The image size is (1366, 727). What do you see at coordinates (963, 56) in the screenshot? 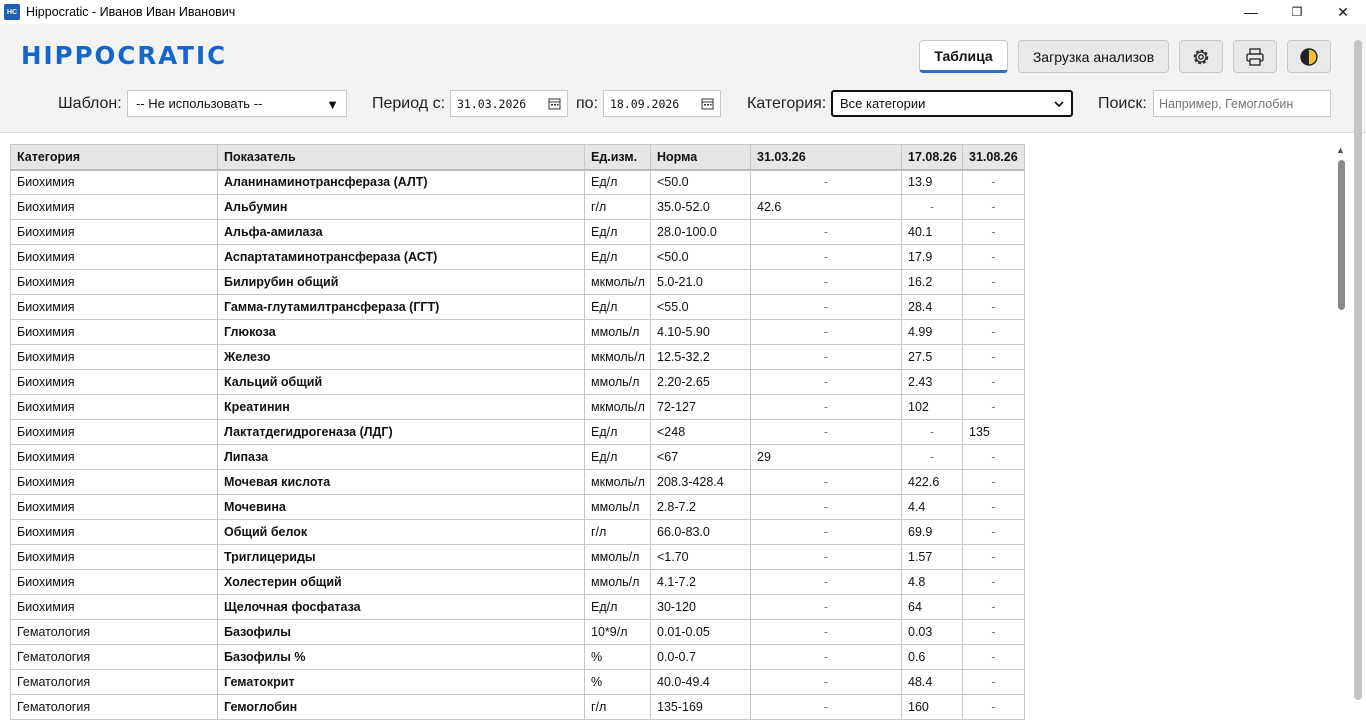
I see `tab-table: Таблица` at bounding box center [963, 56].